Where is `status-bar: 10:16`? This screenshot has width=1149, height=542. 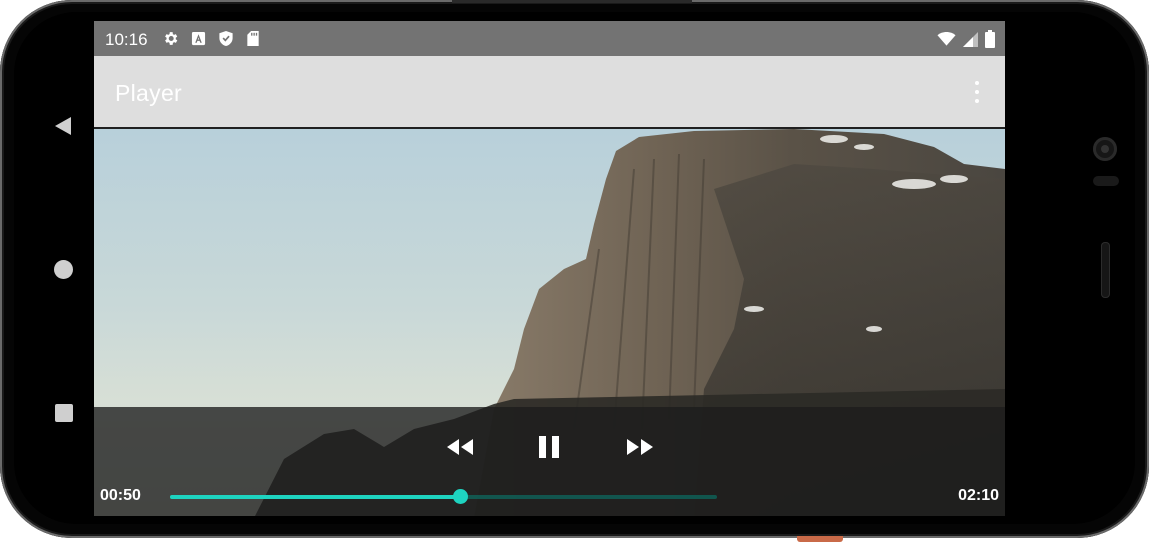
status-bar: 10:16 is located at coordinates (549, 38).